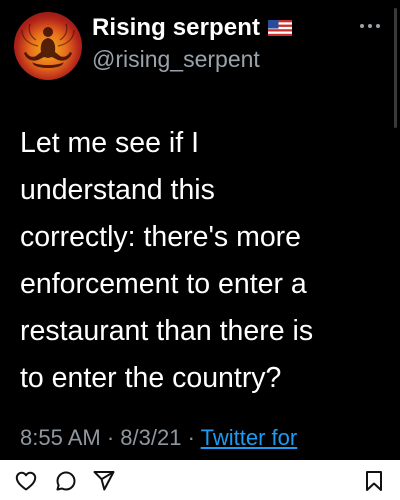 The width and height of the screenshot is (400, 500). What do you see at coordinates (161, 237) in the screenshot?
I see `tweet-text-line: correctly: there's more` at bounding box center [161, 237].